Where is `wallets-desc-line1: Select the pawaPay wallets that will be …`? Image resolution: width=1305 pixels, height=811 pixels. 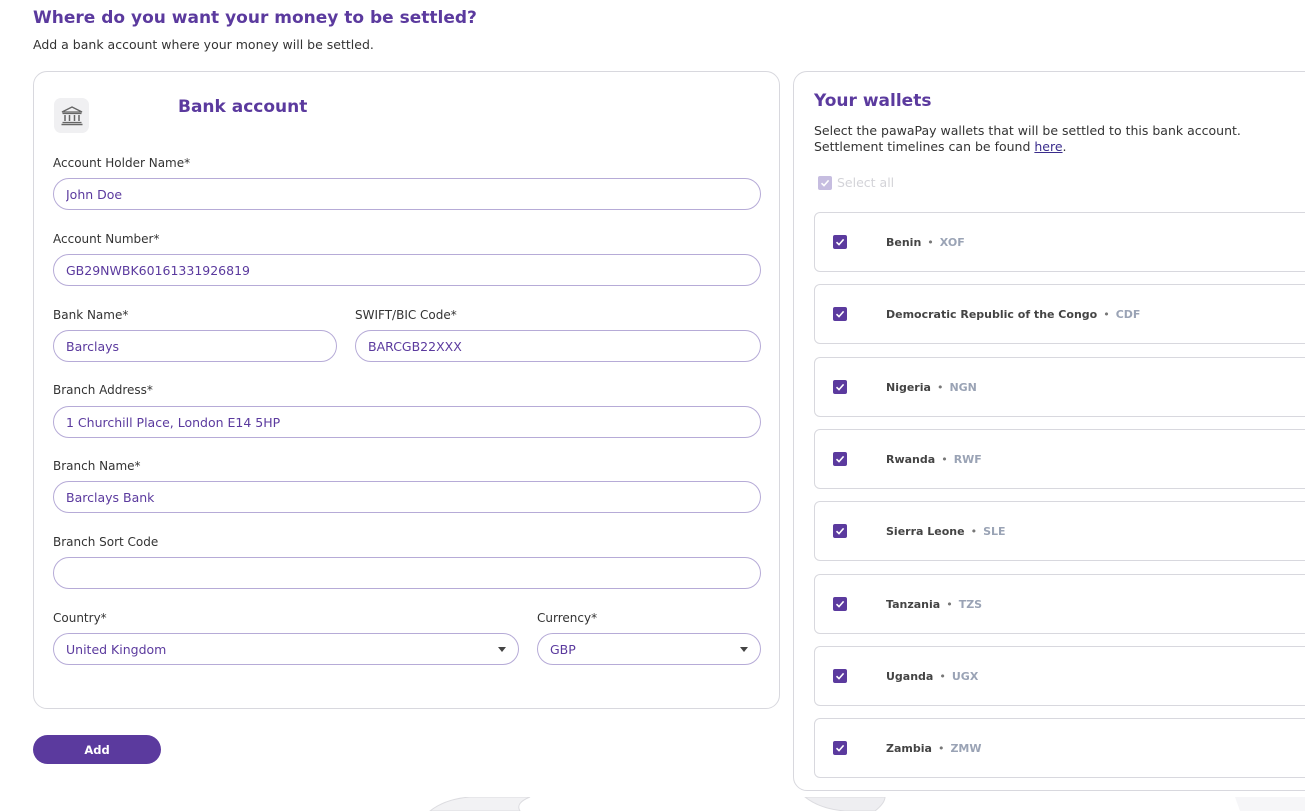
wallets-desc-line1: Select the pawaPay wallets that will be … is located at coordinates (1027, 130).